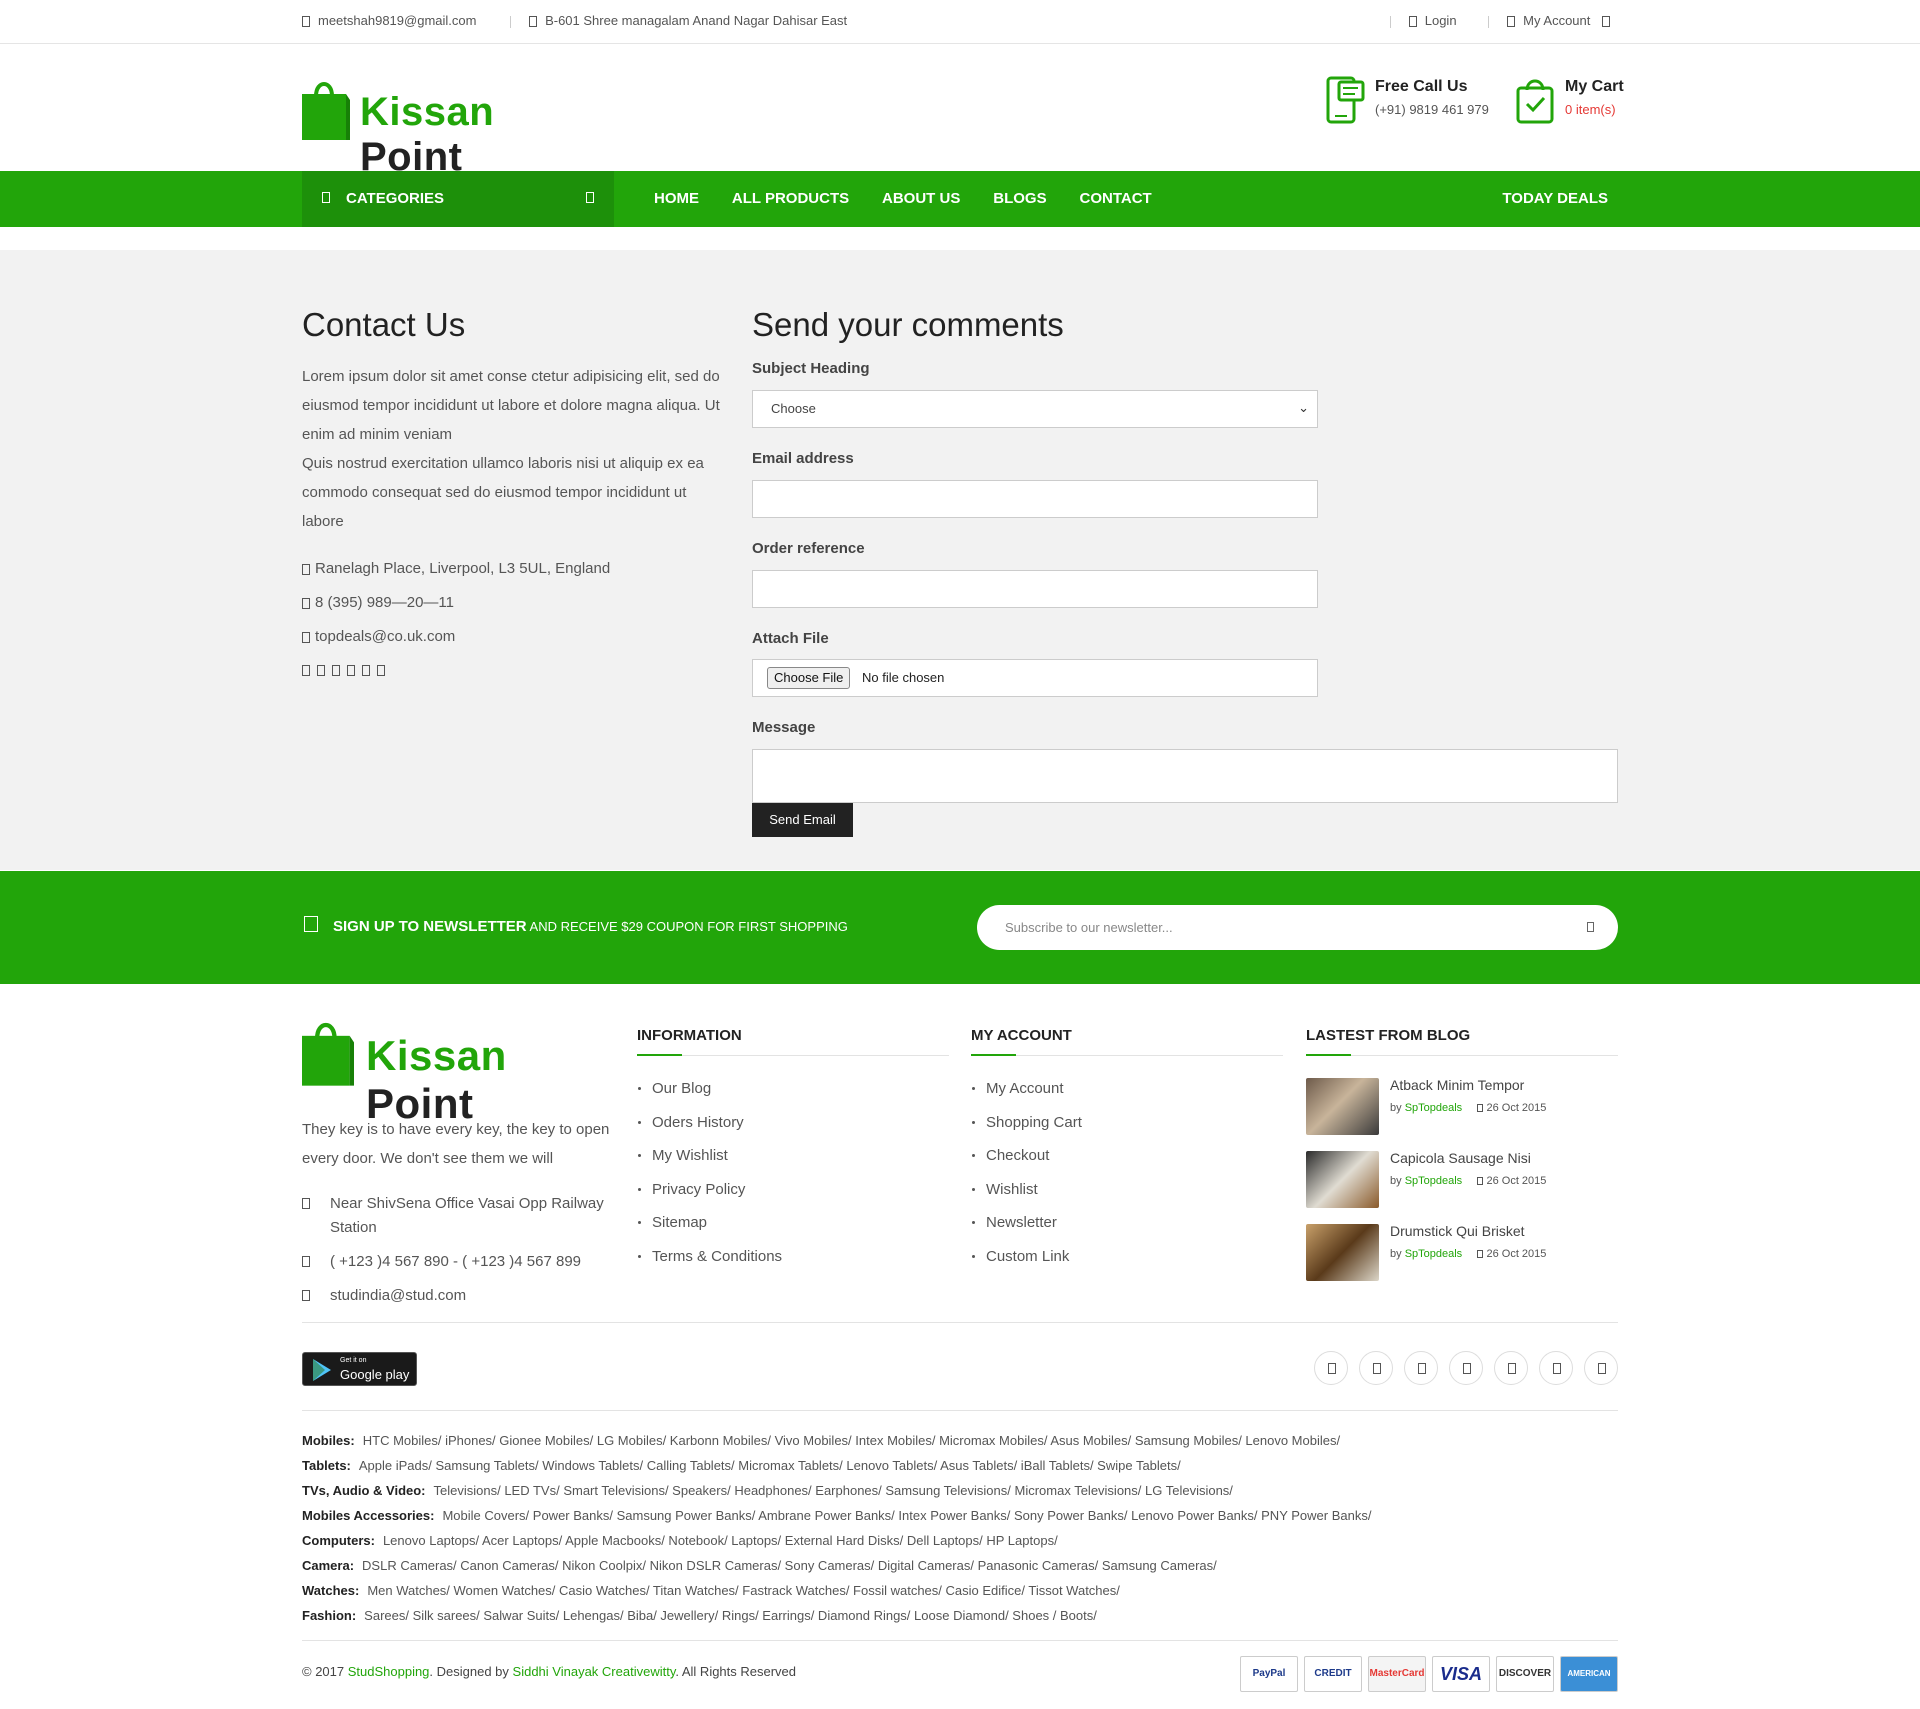 This screenshot has width=1920, height=1709. Describe the element at coordinates (793, 1123) in the screenshot. I see `footer-link-orders-history: Oders History` at that location.